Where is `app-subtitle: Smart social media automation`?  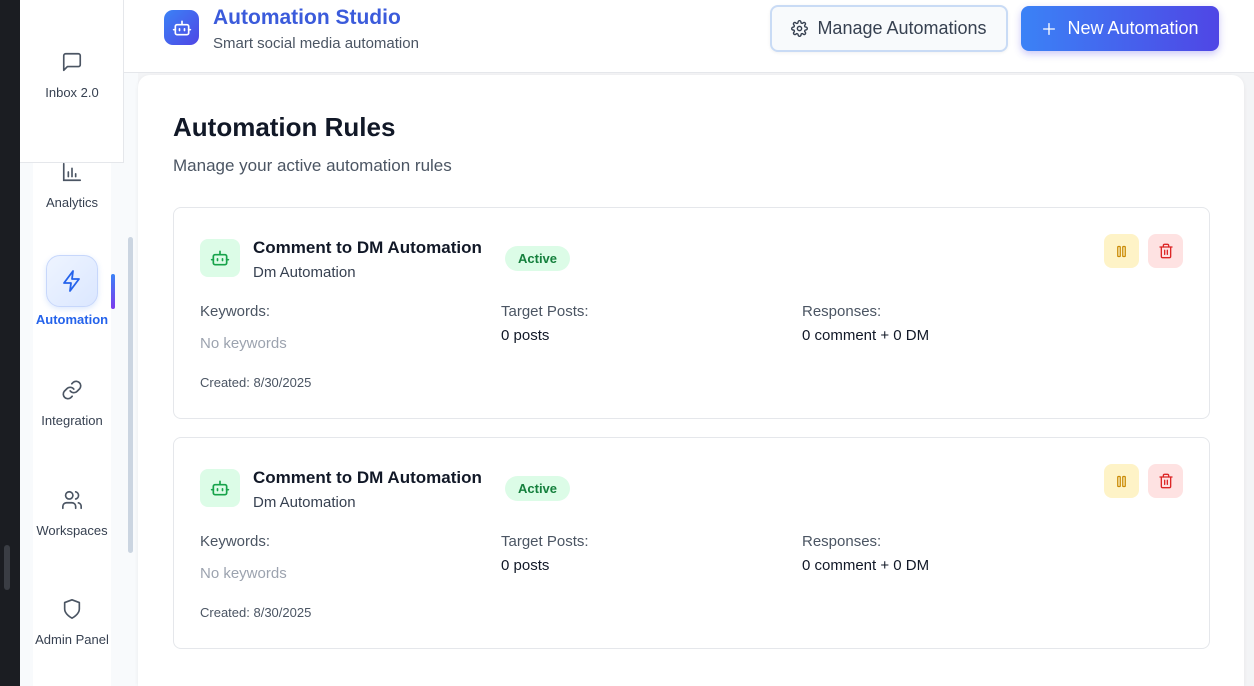 app-subtitle: Smart social media automation is located at coordinates (316, 43).